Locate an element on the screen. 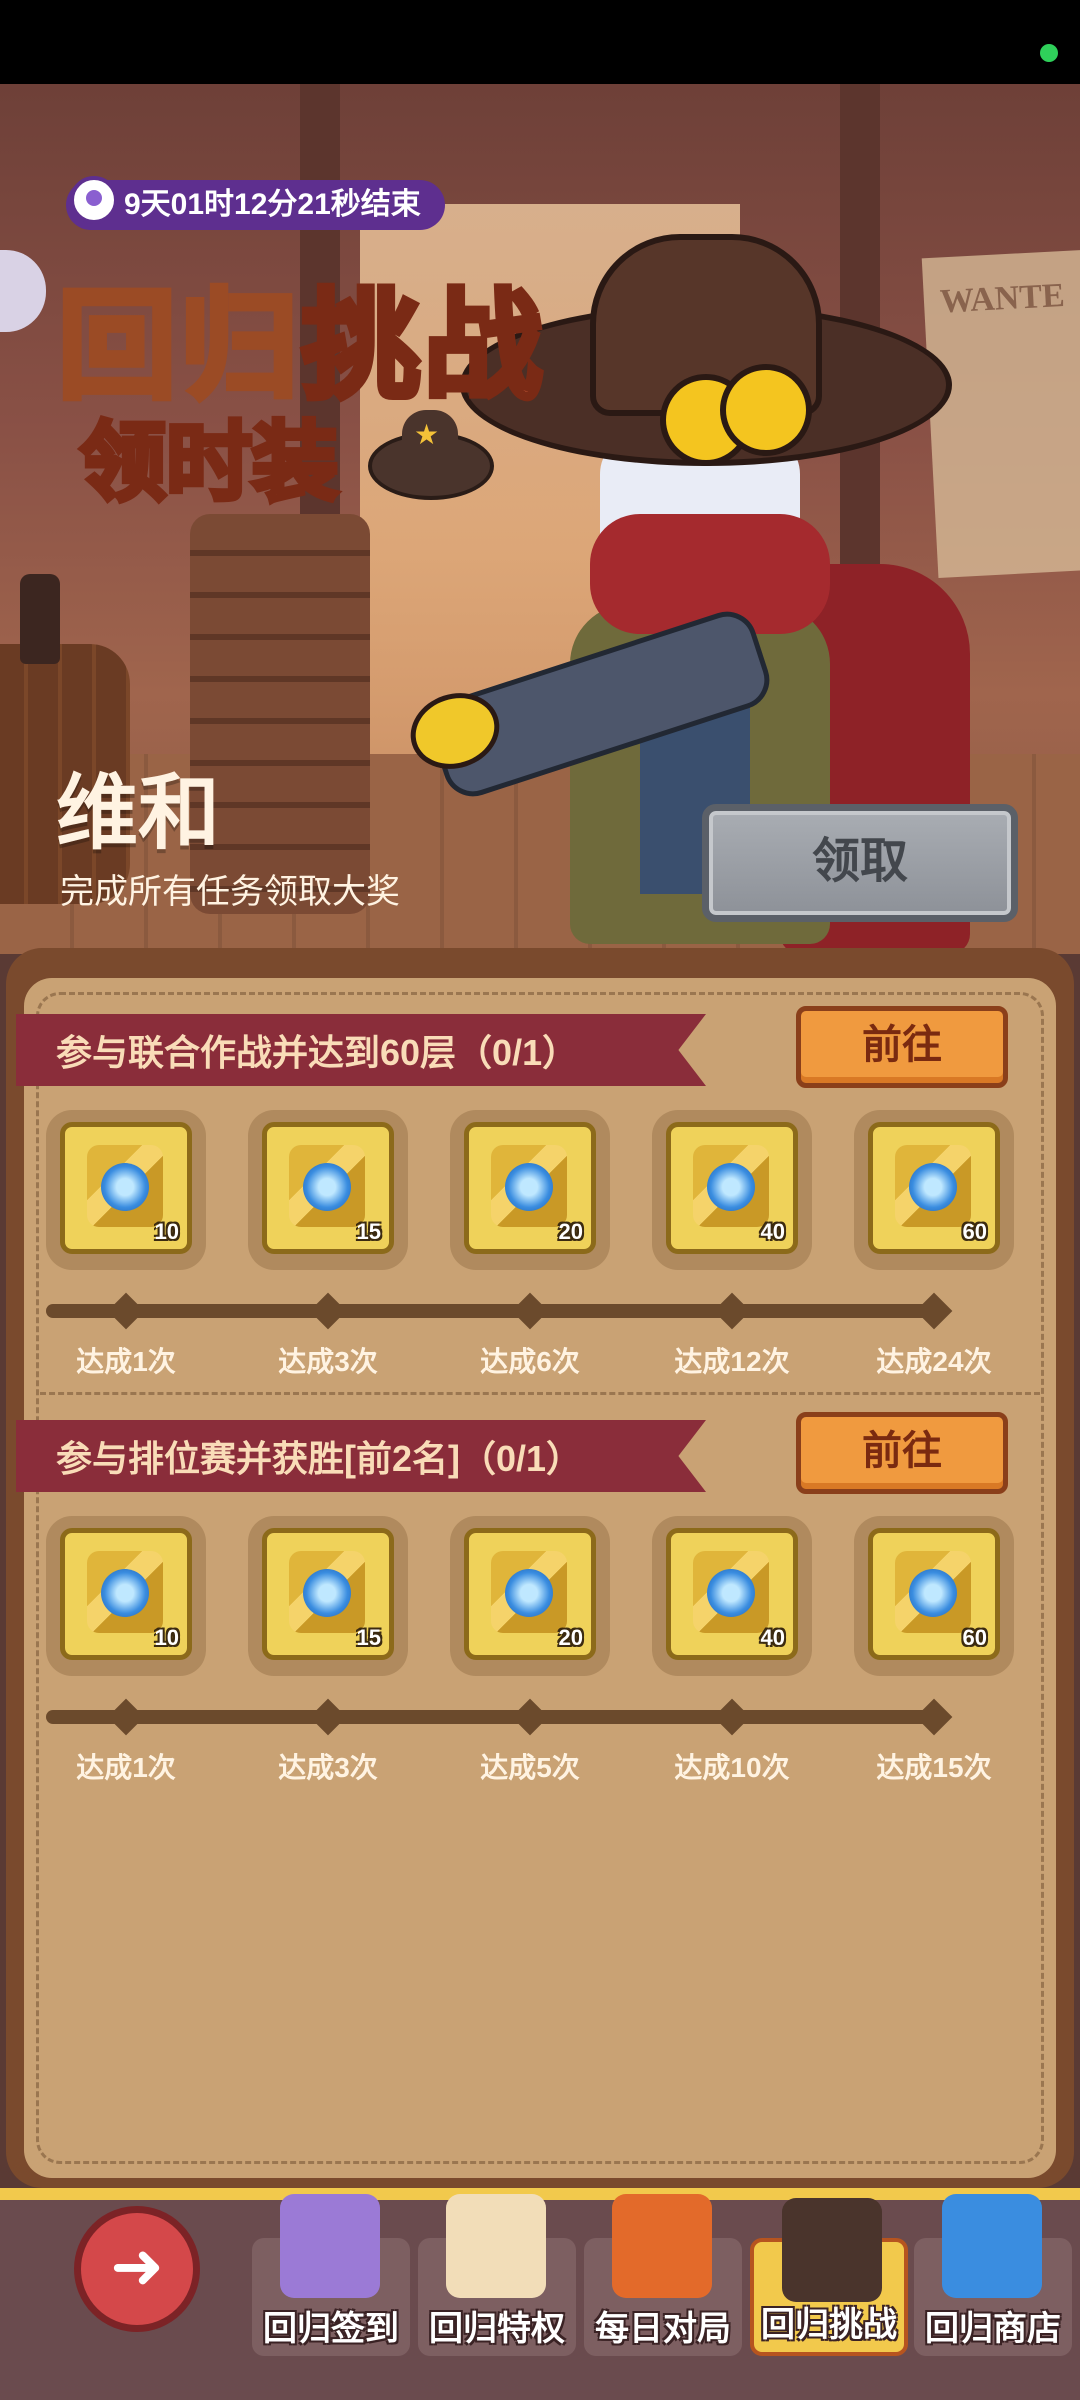  goggle-lens is located at coordinates (766, 410).